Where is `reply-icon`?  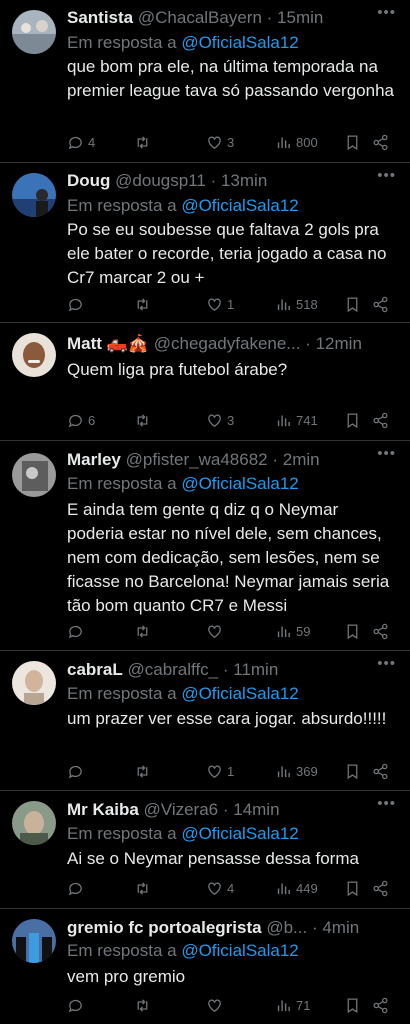 reply-icon is located at coordinates (75, 305).